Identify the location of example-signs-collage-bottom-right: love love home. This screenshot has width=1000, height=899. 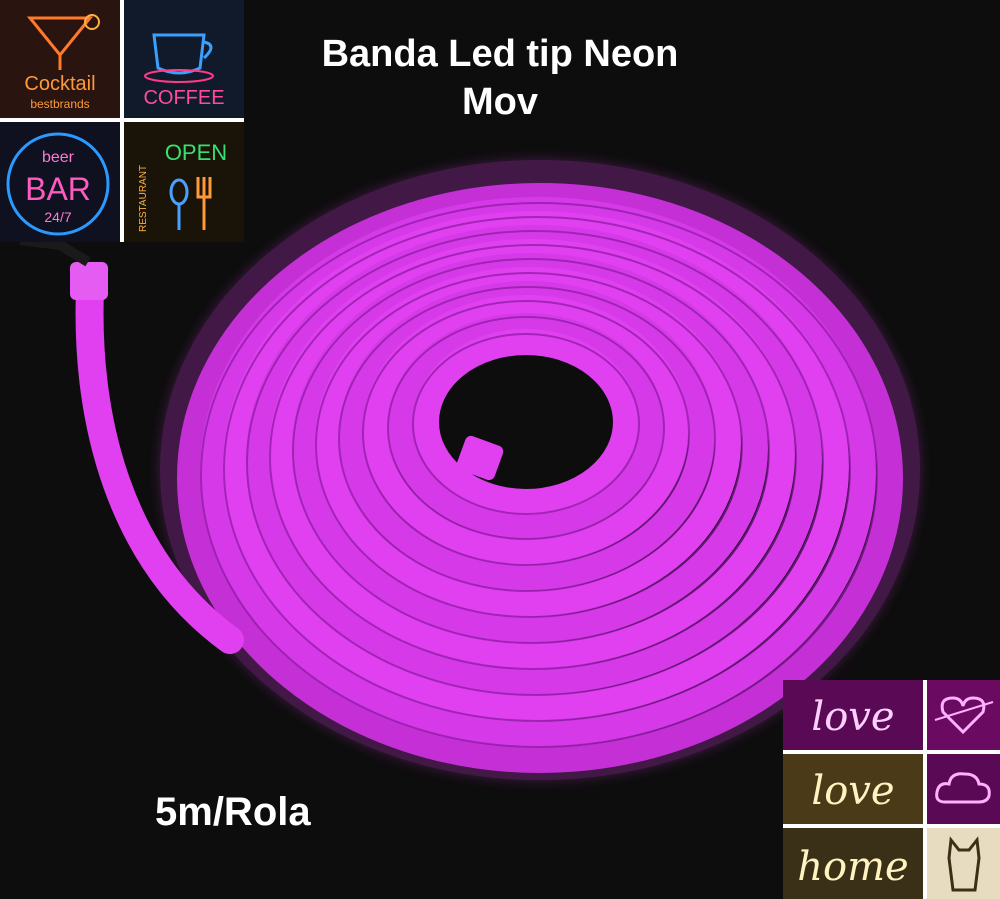
(891, 789).